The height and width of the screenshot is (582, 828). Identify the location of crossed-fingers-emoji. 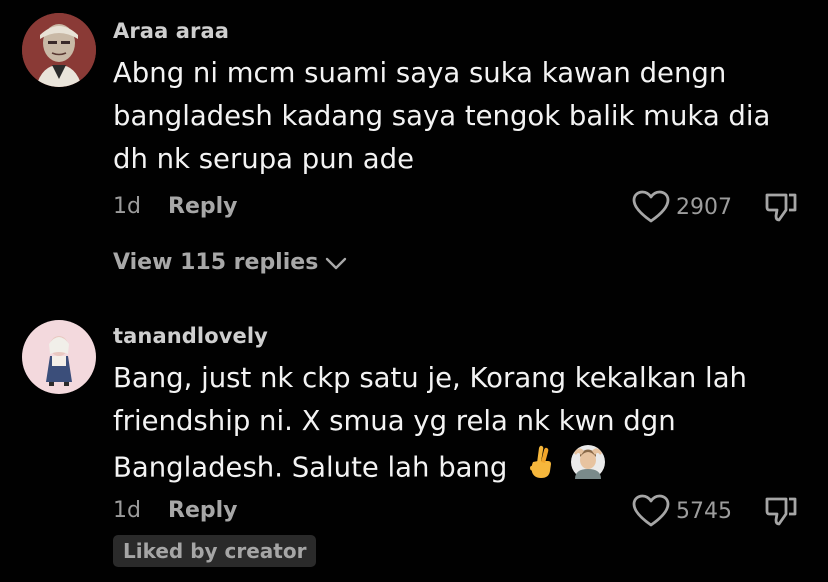
(541, 468).